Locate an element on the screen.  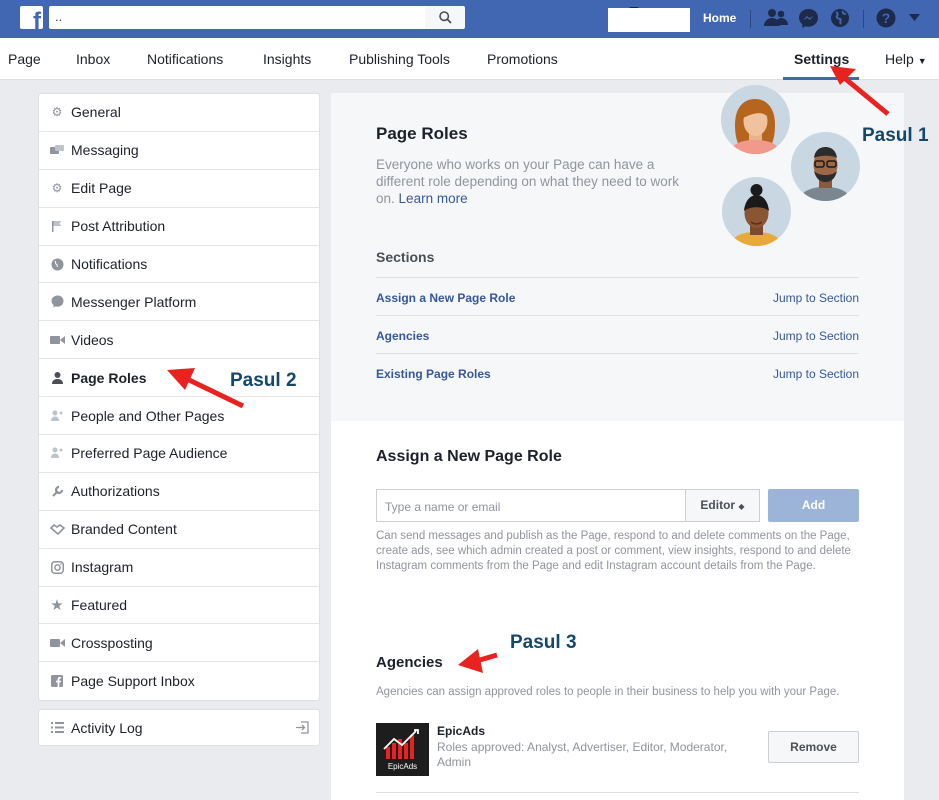
facebook-logo-letter: f is located at coordinates (37, 19).